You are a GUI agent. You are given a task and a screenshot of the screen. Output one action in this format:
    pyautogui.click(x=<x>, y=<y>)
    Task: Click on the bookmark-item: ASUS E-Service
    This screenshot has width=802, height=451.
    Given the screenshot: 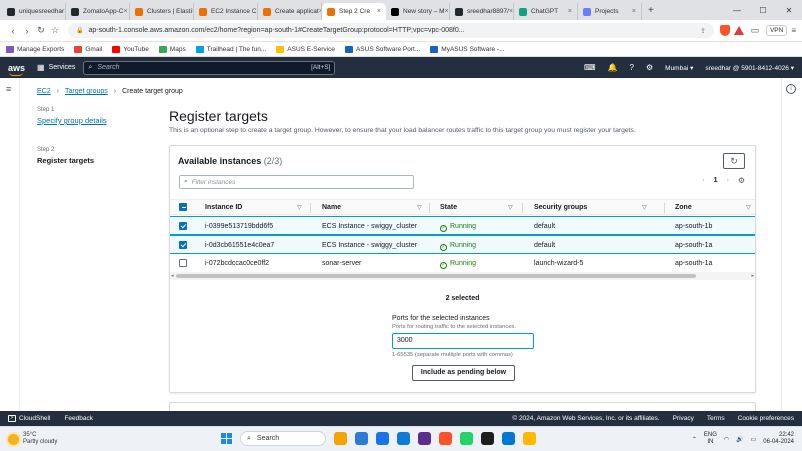 What is the action you would take?
    pyautogui.click(x=305, y=49)
    